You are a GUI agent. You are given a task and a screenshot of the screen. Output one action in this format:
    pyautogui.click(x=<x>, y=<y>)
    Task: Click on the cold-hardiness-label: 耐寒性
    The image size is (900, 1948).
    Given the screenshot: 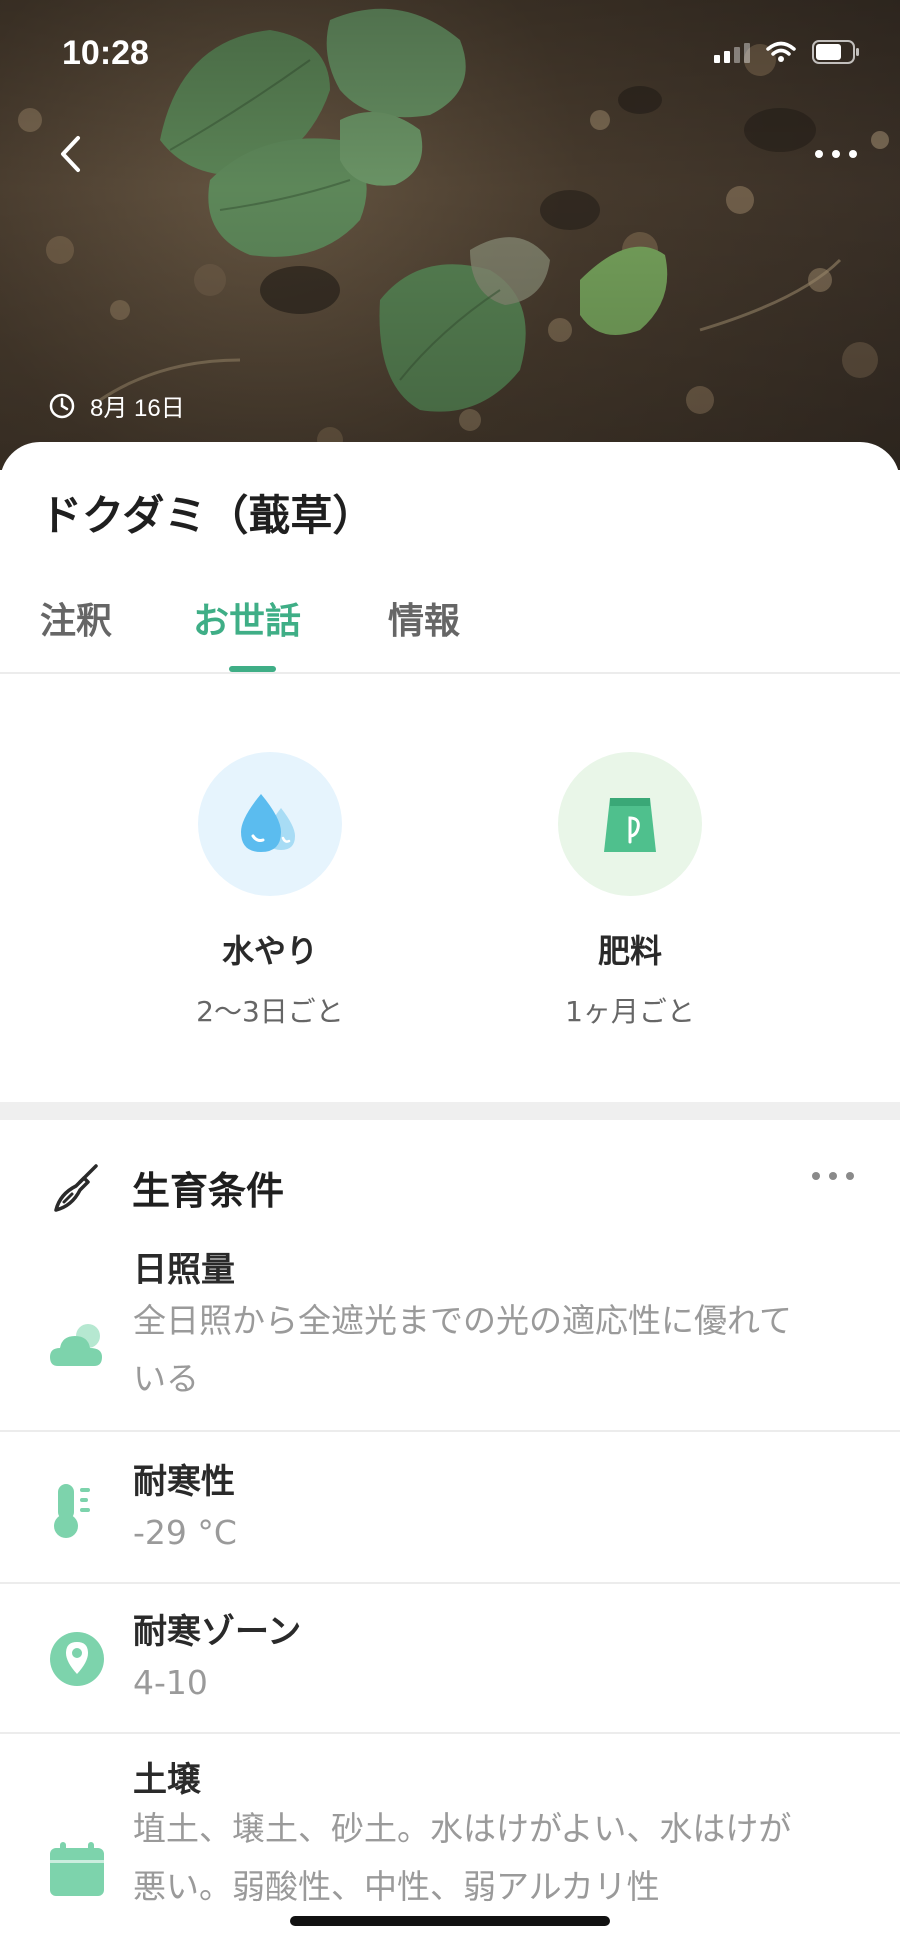 What is the action you would take?
    pyautogui.click(x=184, y=1482)
    